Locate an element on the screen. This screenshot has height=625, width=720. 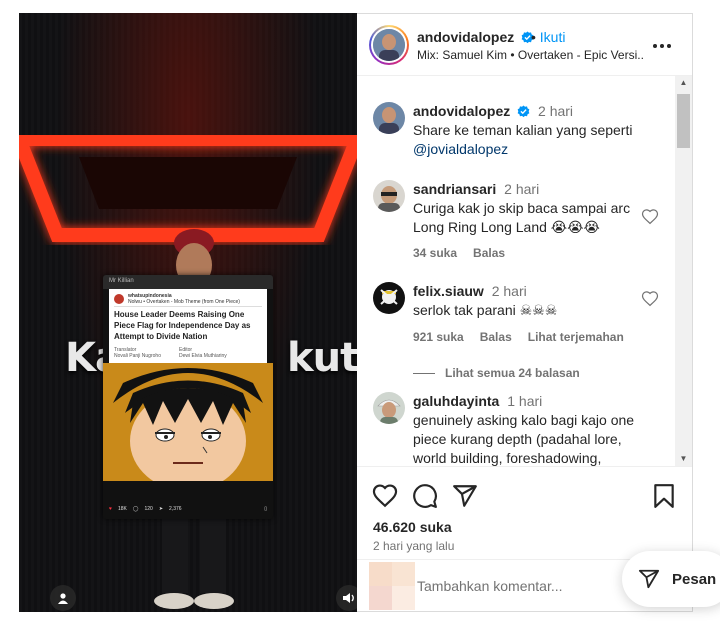
header-username: andovidalopez is located at coordinates (465, 37).